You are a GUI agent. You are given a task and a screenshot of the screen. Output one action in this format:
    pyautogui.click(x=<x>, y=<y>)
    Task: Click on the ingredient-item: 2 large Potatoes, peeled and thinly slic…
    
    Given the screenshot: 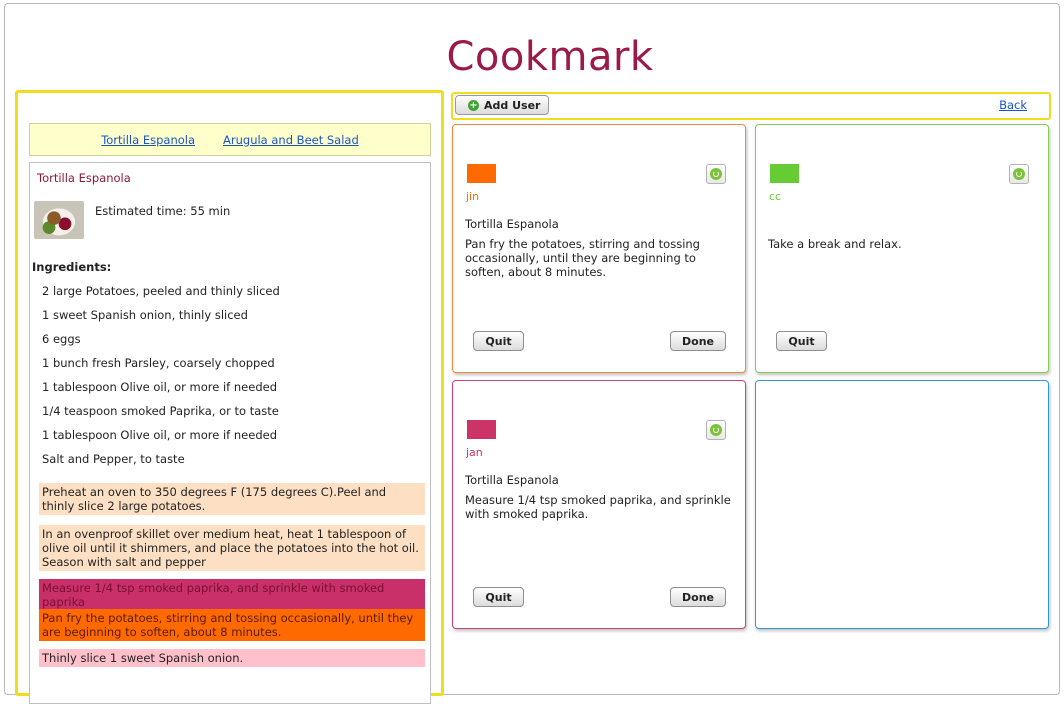 What is the action you would take?
    pyautogui.click(x=161, y=291)
    